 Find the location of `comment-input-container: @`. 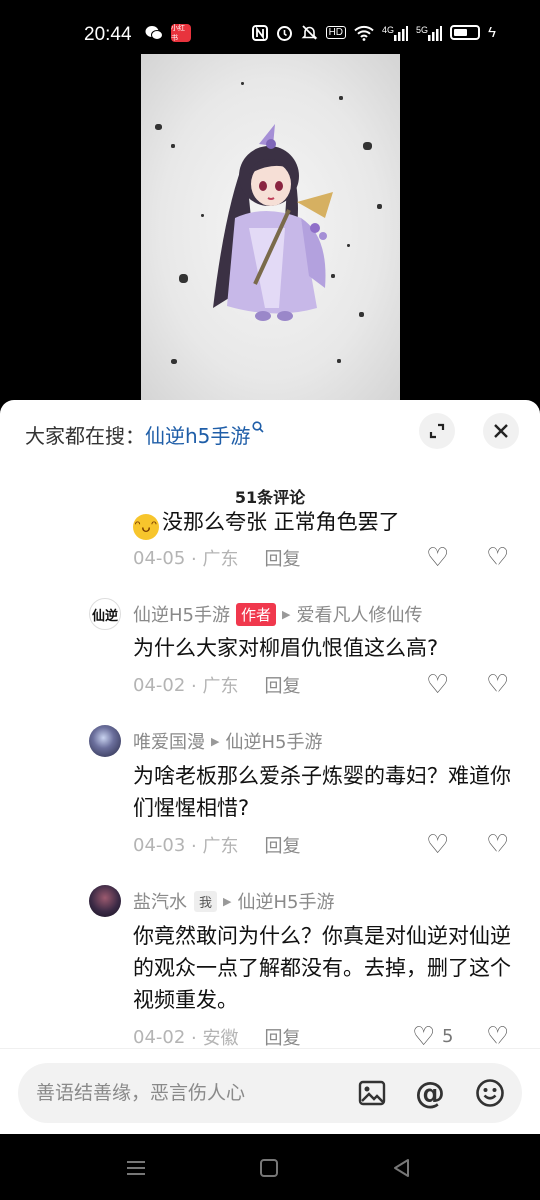

comment-input-container: @ is located at coordinates (270, 1093).